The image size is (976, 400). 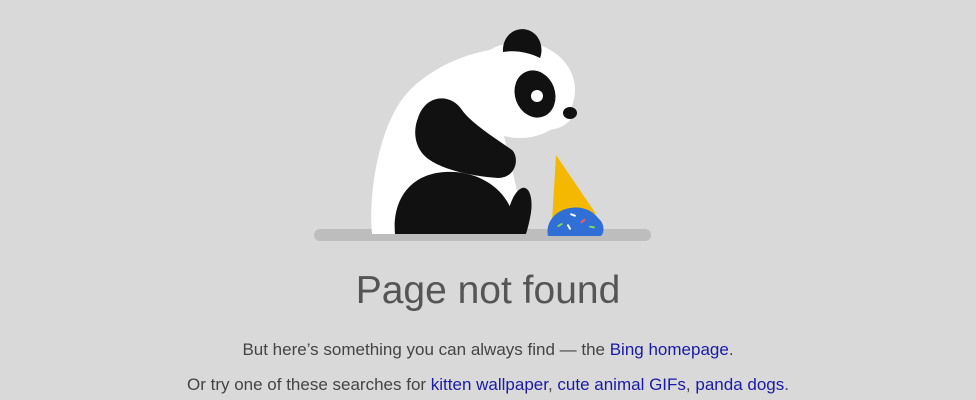 What do you see at coordinates (537, 96) in the screenshot?
I see `panda-eye` at bounding box center [537, 96].